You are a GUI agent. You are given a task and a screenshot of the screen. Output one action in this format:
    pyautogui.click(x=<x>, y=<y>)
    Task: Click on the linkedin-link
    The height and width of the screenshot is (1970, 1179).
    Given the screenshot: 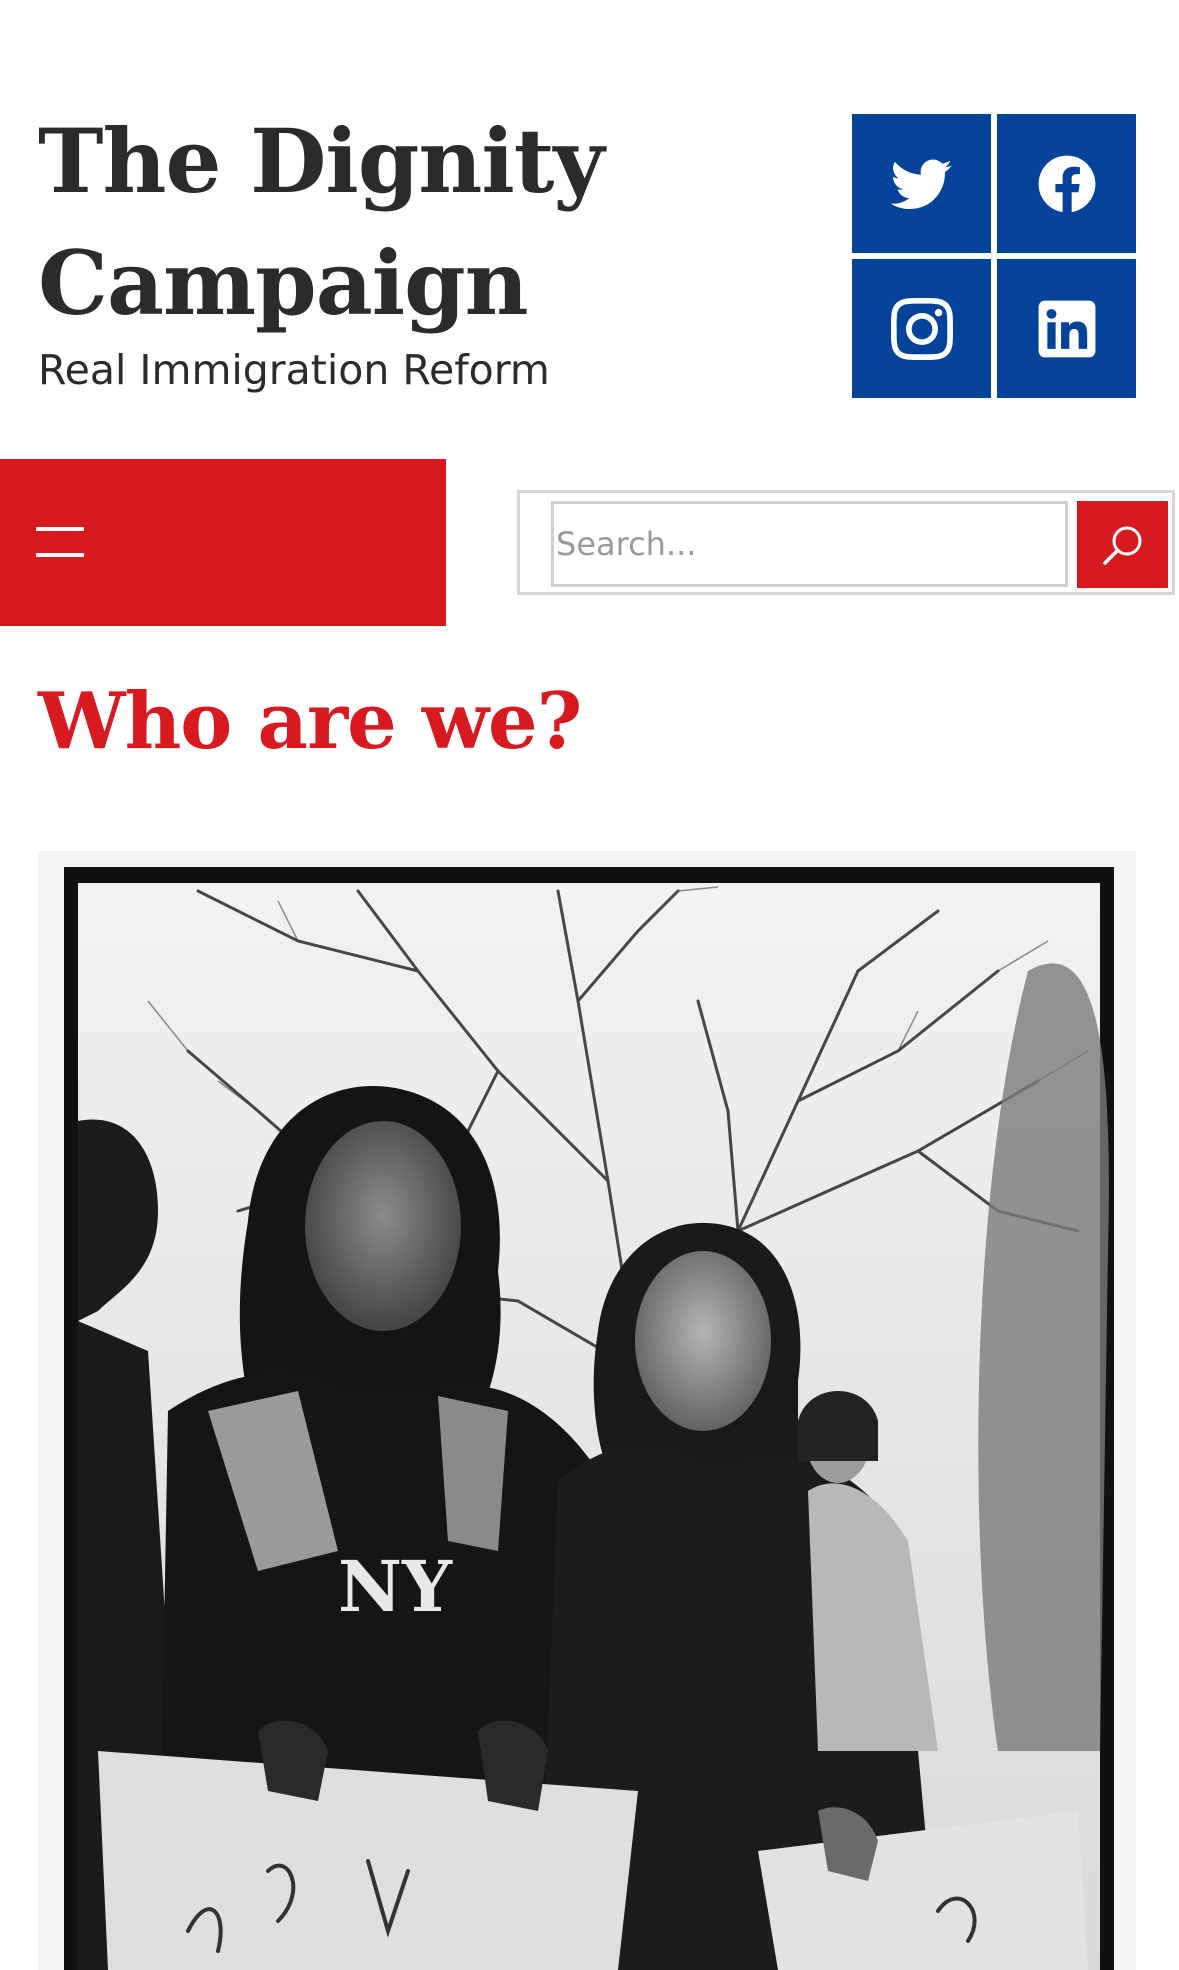 What is the action you would take?
    pyautogui.click(x=1066, y=328)
    